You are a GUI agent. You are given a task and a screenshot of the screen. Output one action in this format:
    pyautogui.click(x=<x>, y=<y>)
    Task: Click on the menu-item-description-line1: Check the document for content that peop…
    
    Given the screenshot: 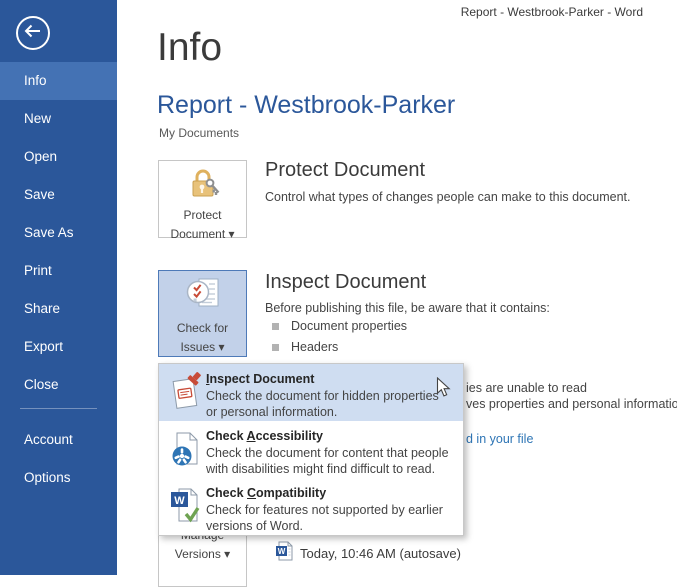 What is the action you would take?
    pyautogui.click(x=327, y=453)
    